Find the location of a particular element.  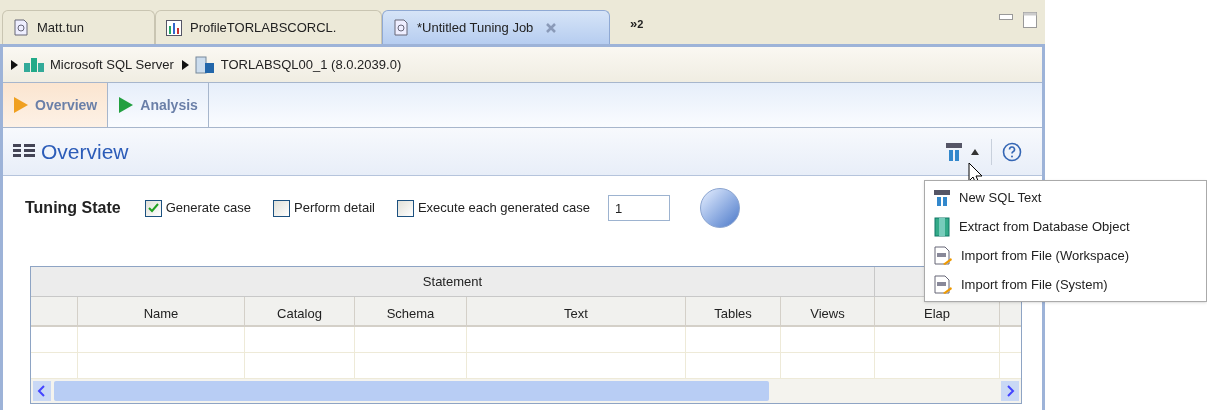

checkbox-label: Execute each generated case is located at coordinates (503, 208).